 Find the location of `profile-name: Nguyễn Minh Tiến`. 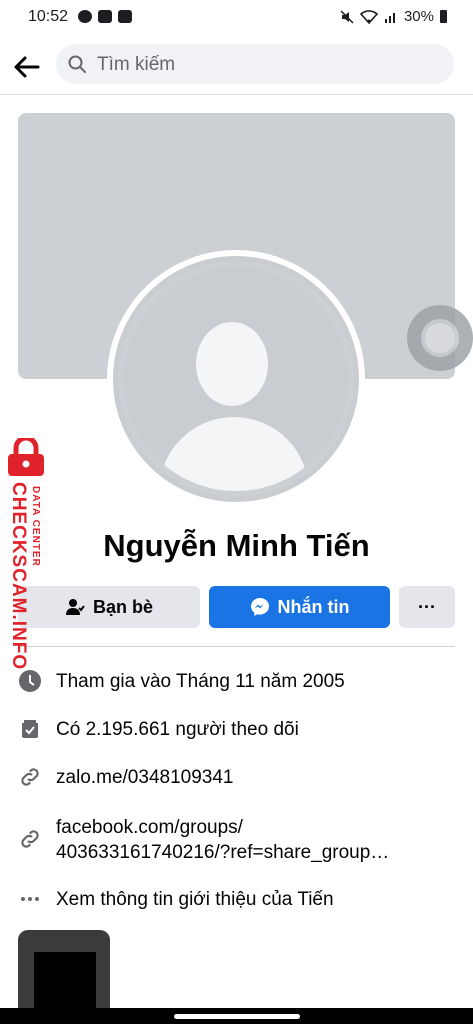

profile-name: Nguyễn Minh Tiến is located at coordinates (236, 545).